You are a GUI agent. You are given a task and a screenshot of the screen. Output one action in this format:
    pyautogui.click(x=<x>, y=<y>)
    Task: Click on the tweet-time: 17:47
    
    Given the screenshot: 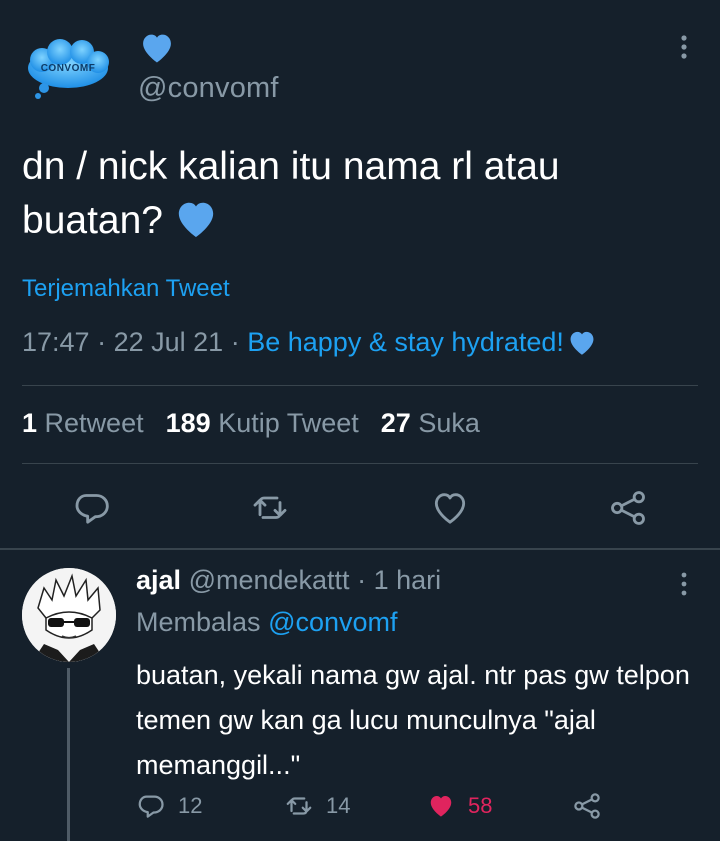 What is the action you would take?
    pyautogui.click(x=56, y=342)
    